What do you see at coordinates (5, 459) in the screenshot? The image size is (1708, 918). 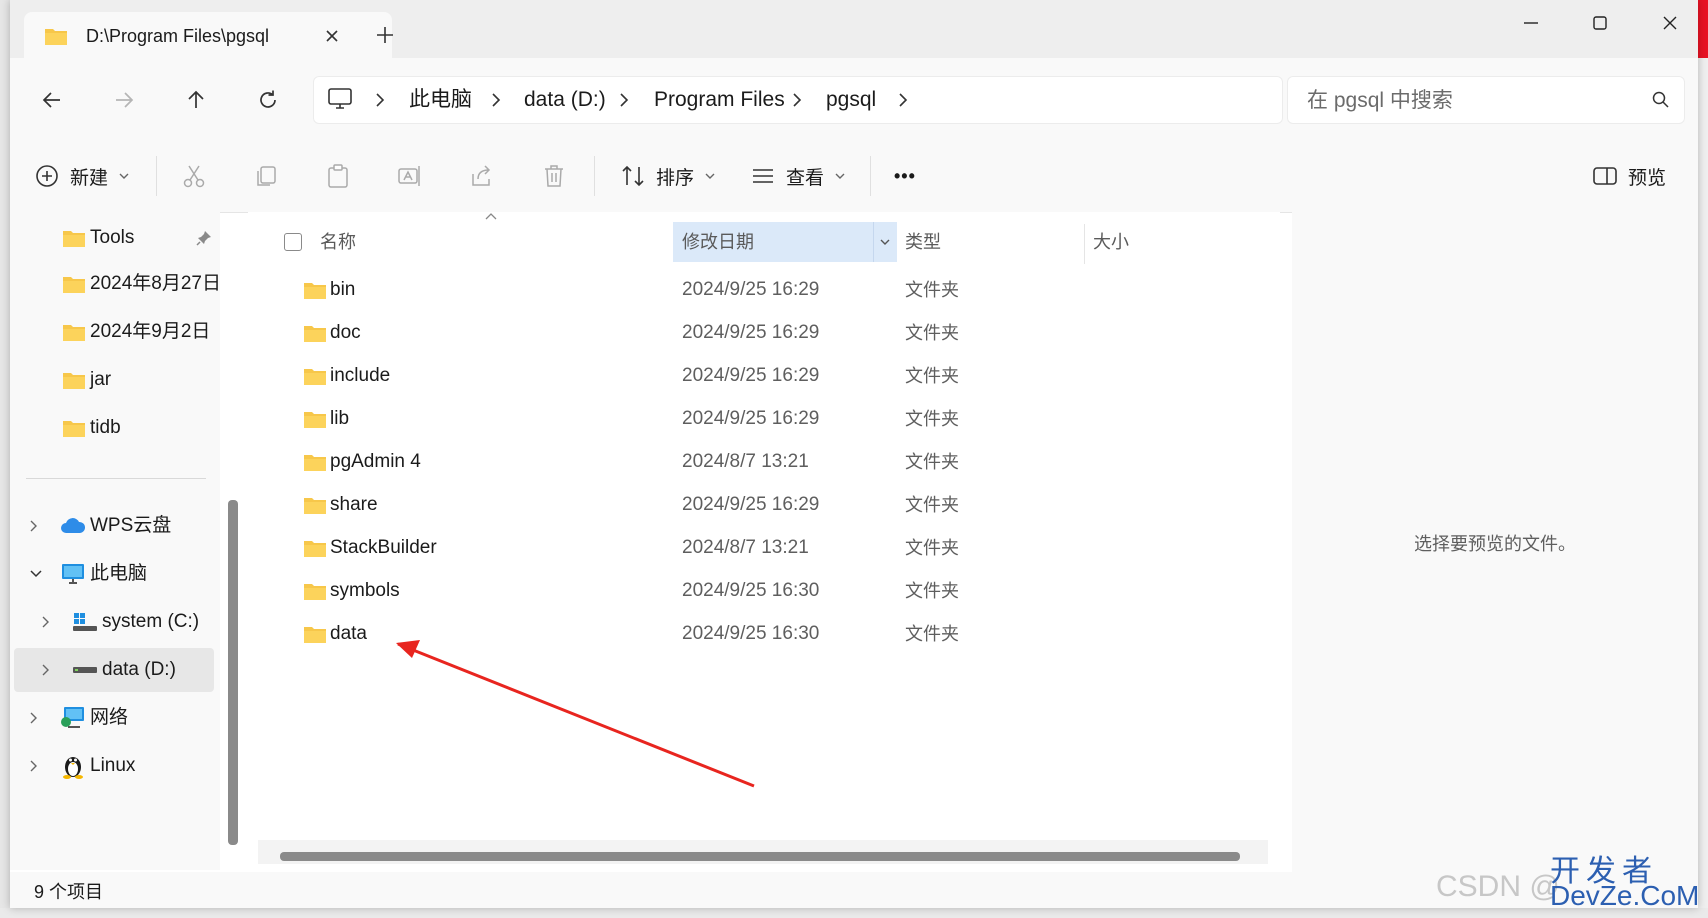 I see `background-edge-left` at bounding box center [5, 459].